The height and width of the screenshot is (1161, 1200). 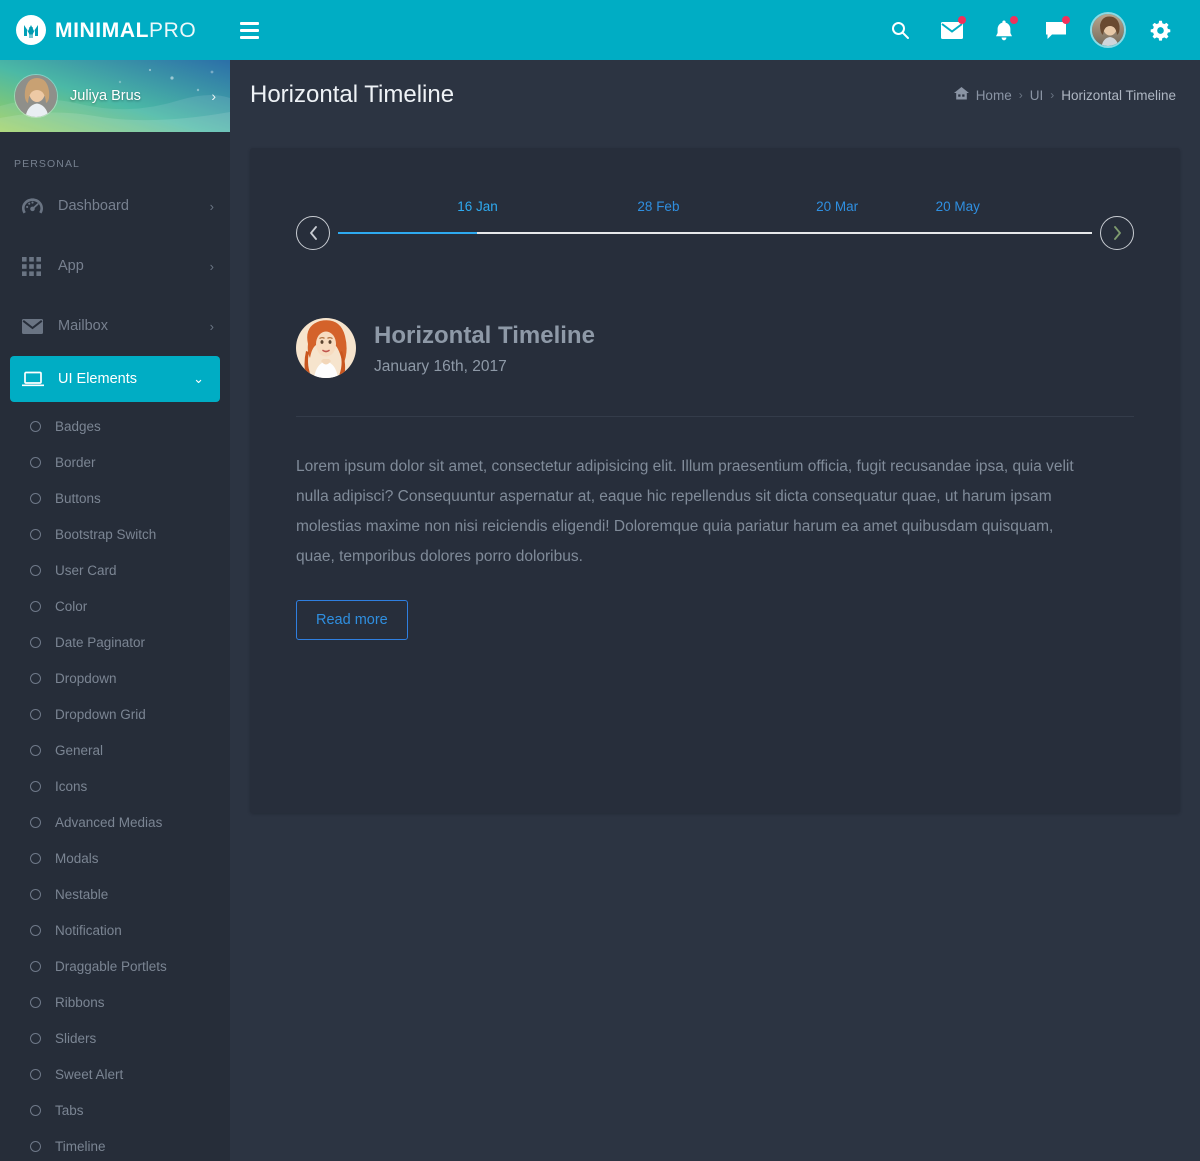 I want to click on timeline-point-date: 20 Mar, so click(x=837, y=206).